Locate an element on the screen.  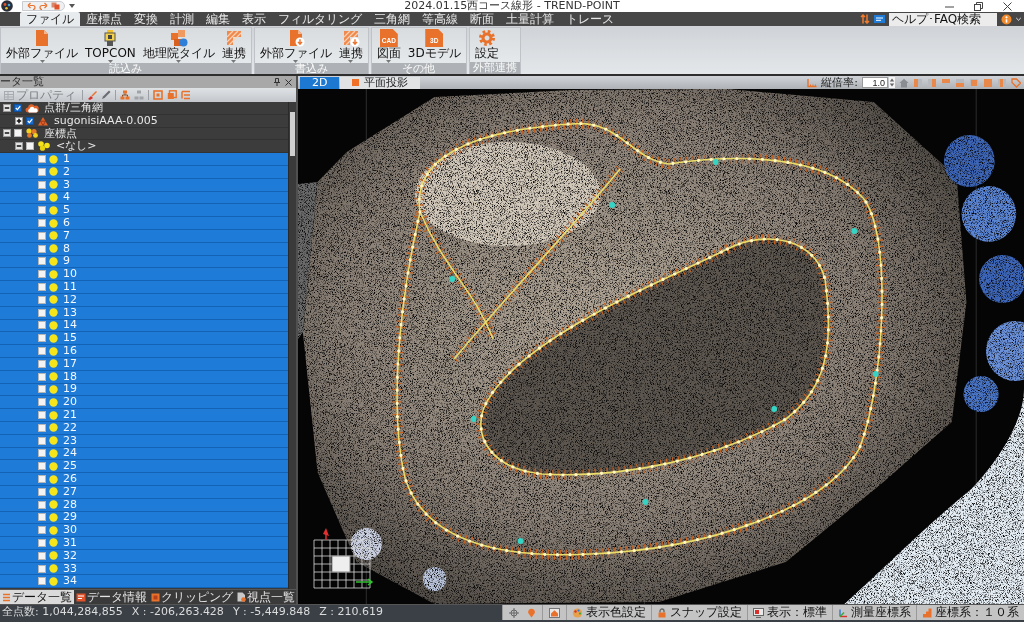
menu-tab: トレース is located at coordinates (590, 19).